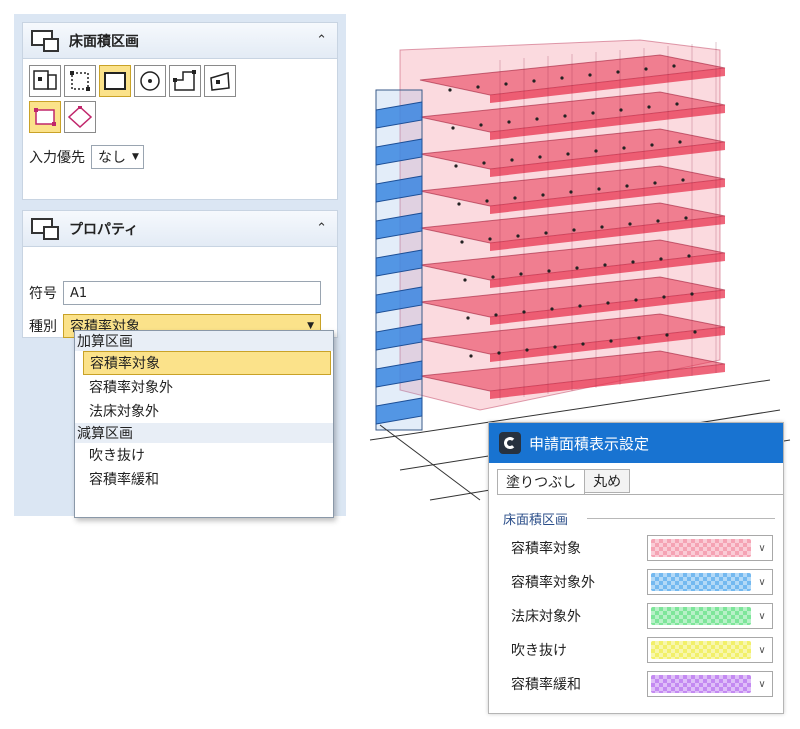  I want to click on rect-corner-icon, so click(45, 117).